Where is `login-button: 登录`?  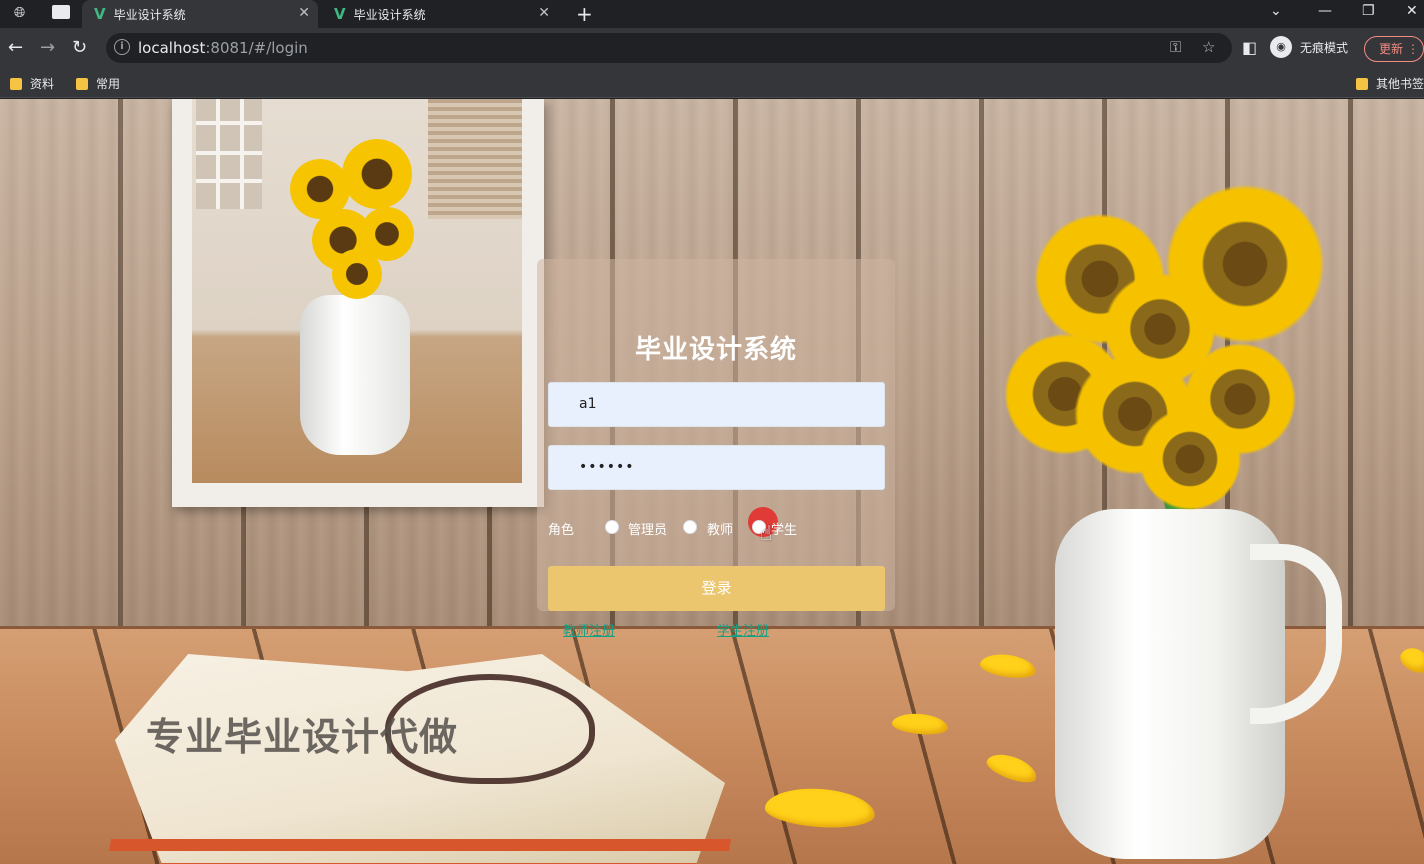 login-button: 登录 is located at coordinates (716, 588).